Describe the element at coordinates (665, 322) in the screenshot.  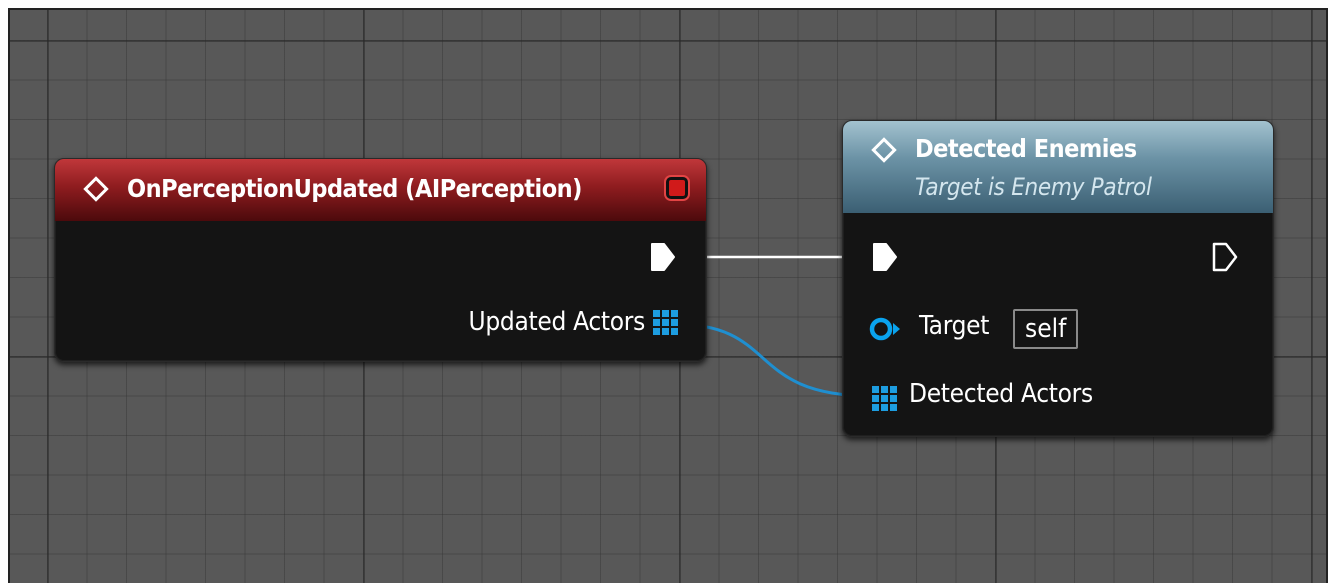
I see `updated-actors-array-pin-icon` at that location.